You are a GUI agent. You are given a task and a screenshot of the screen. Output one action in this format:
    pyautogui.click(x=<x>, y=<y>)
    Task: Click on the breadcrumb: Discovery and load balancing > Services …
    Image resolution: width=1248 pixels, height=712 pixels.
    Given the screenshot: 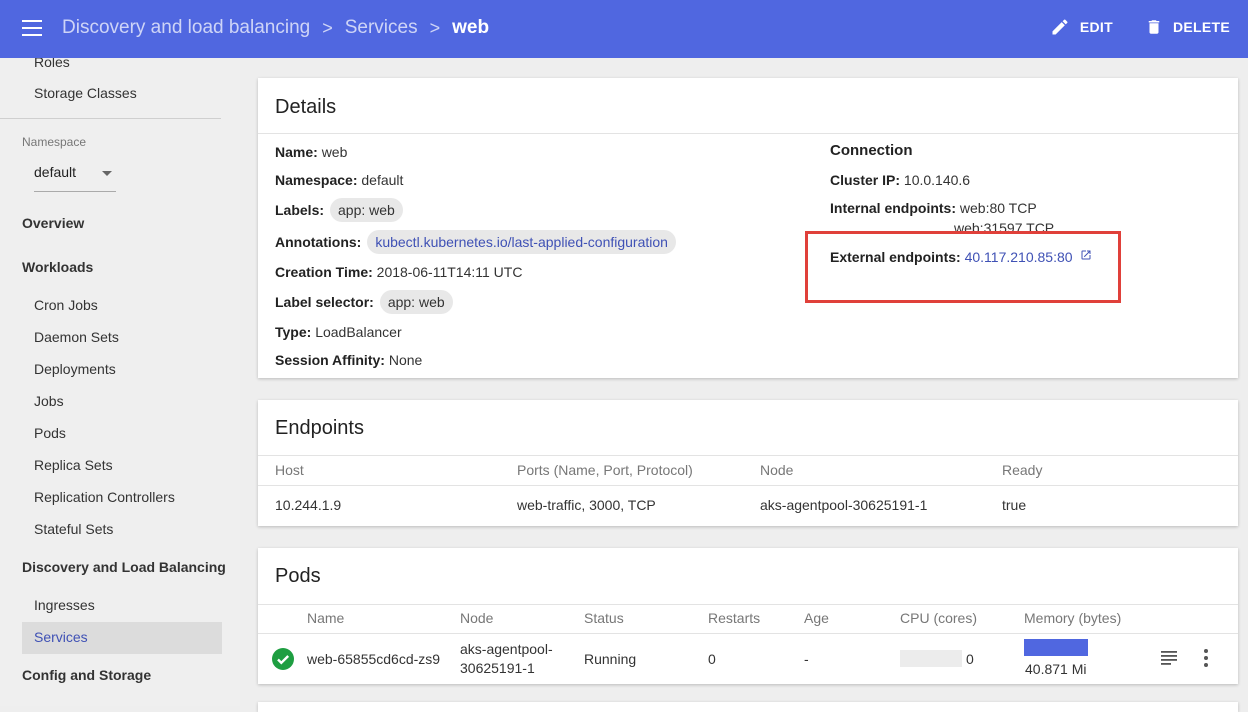 What is the action you would take?
    pyautogui.click(x=275, y=28)
    